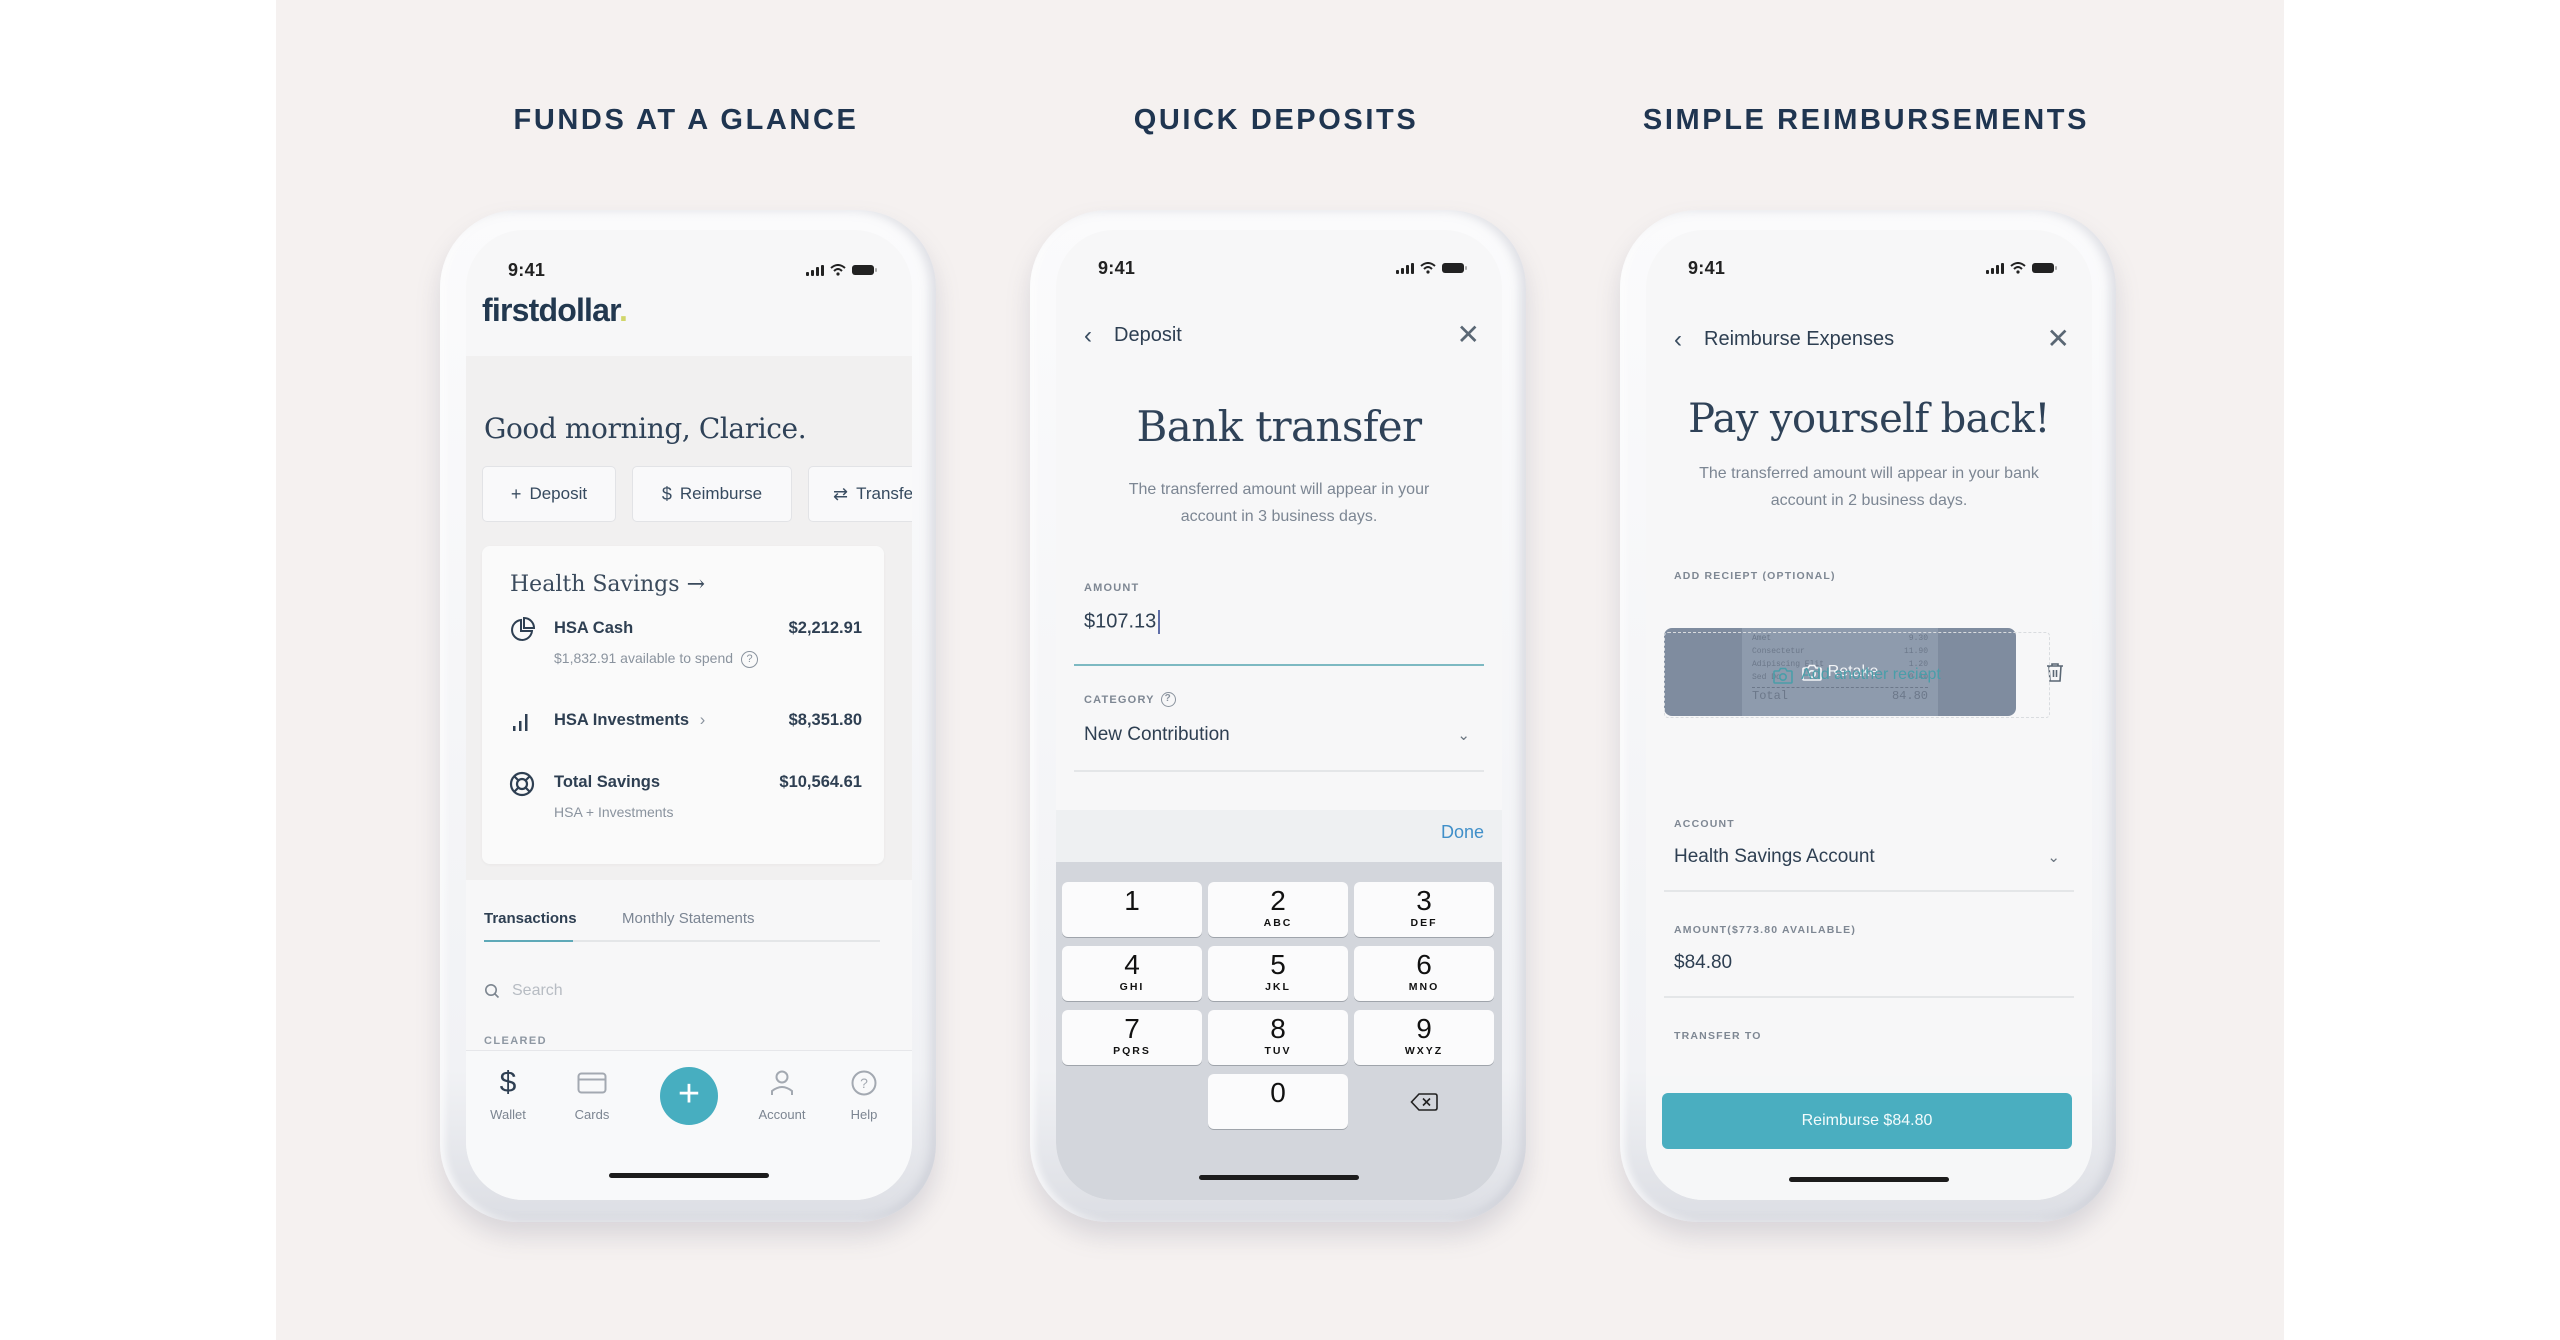 The width and height of the screenshot is (2560, 1340). What do you see at coordinates (1278, 909) in the screenshot?
I see `key-2: 2 ABC` at bounding box center [1278, 909].